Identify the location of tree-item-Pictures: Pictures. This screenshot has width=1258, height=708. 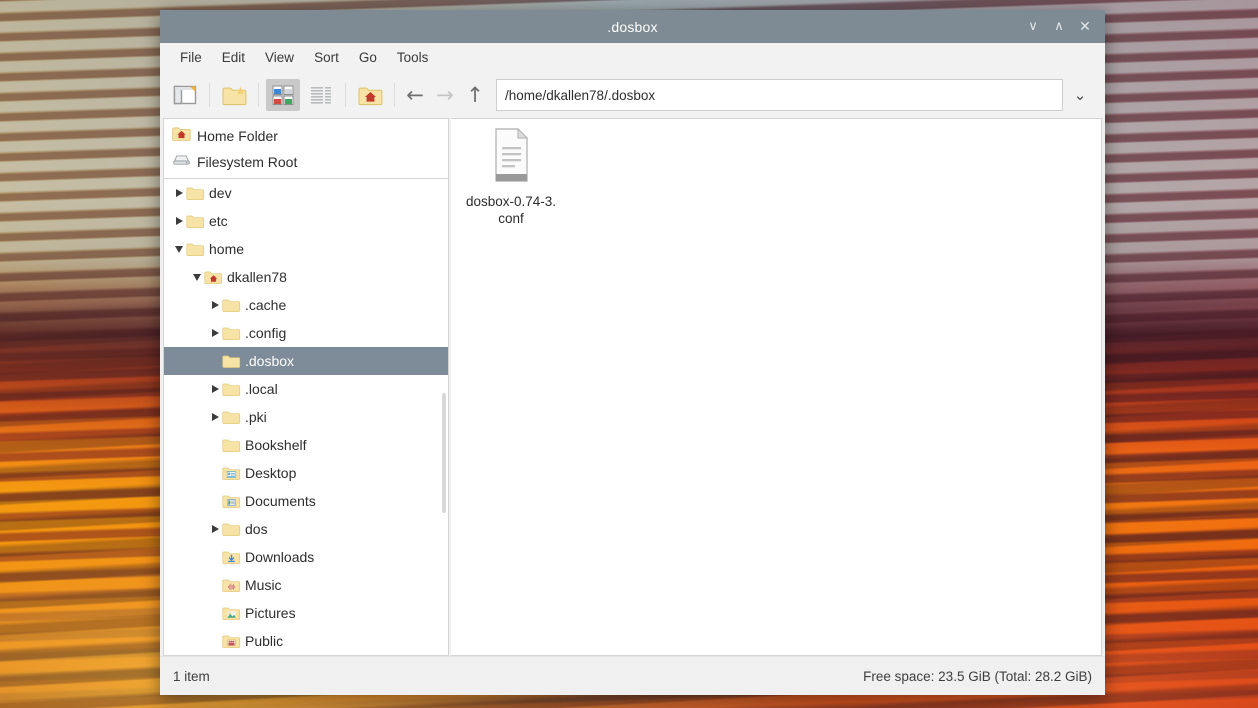
(306, 613).